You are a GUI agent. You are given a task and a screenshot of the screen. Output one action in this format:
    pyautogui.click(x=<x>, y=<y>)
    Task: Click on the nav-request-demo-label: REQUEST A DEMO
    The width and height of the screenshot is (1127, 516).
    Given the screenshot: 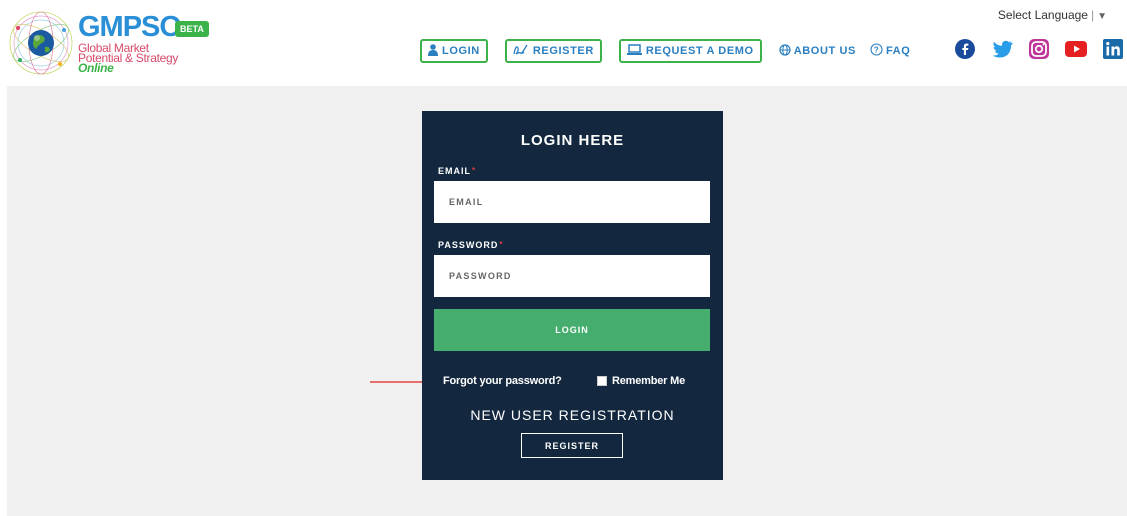 What is the action you would take?
    pyautogui.click(x=699, y=51)
    